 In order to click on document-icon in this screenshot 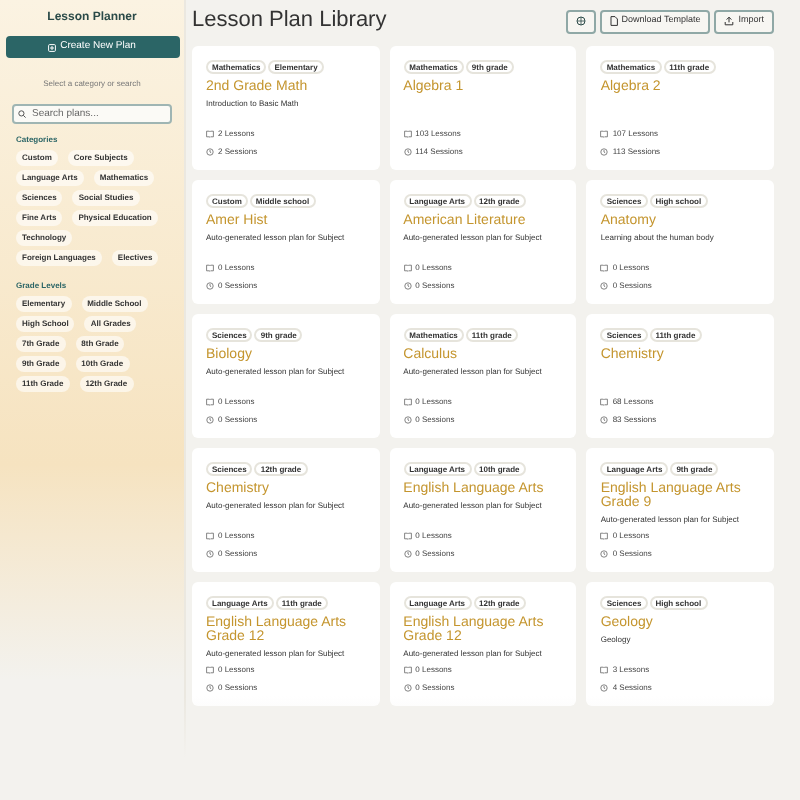, I will do `click(613, 21)`.